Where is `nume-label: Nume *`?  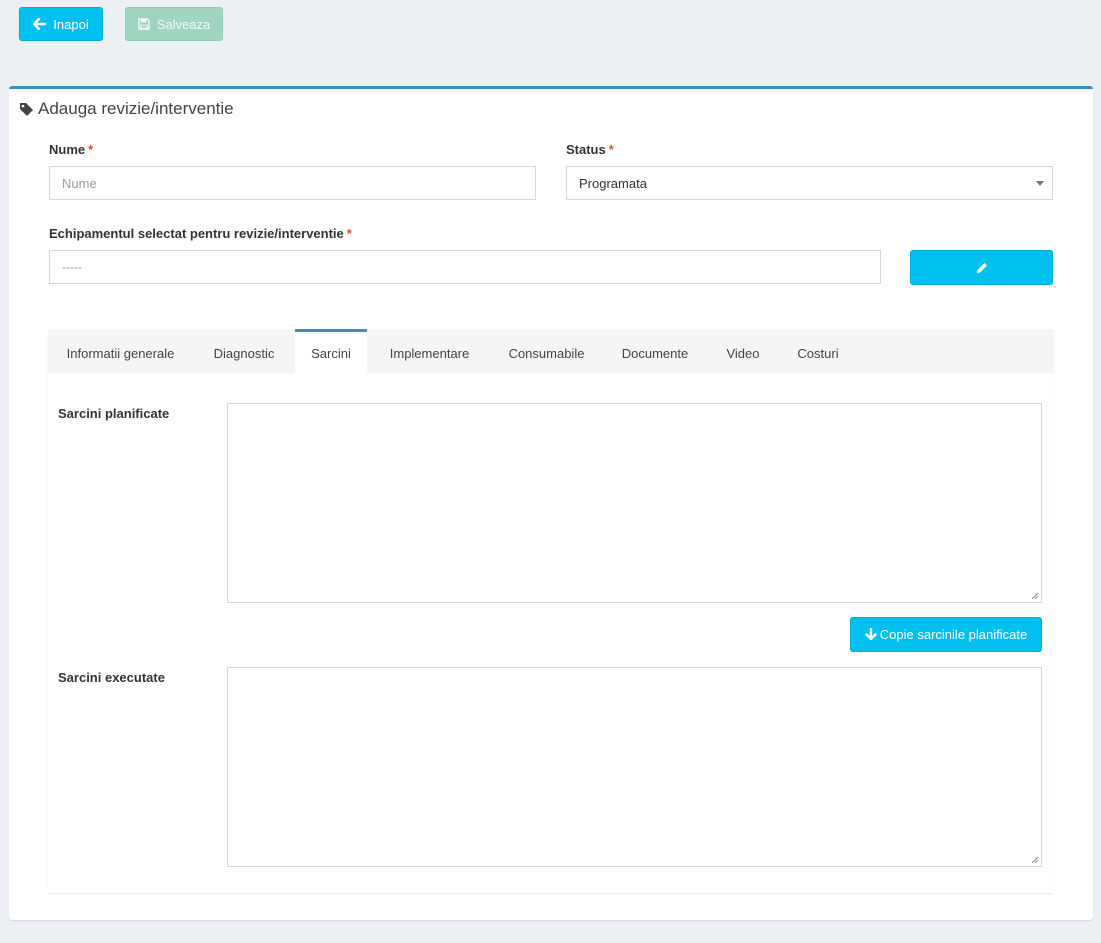
nume-label: Nume * is located at coordinates (71, 149).